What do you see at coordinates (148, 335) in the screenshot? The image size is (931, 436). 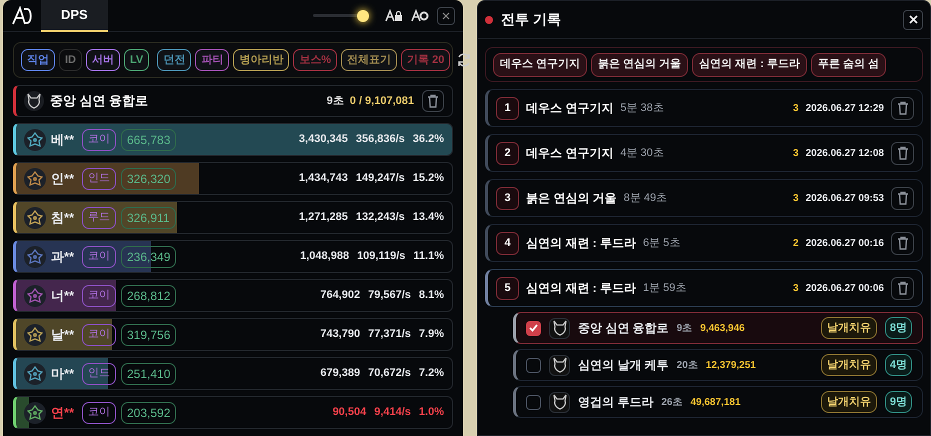 I see `power-tag: 319,756` at bounding box center [148, 335].